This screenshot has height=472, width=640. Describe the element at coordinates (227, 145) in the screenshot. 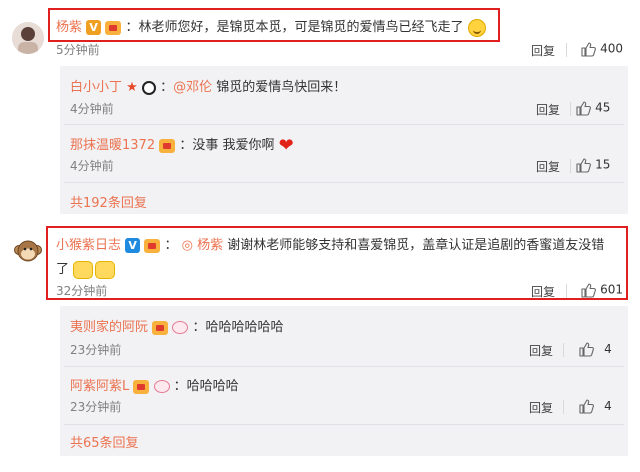

I see `reply-text: ：没事 我爱你啊` at that location.